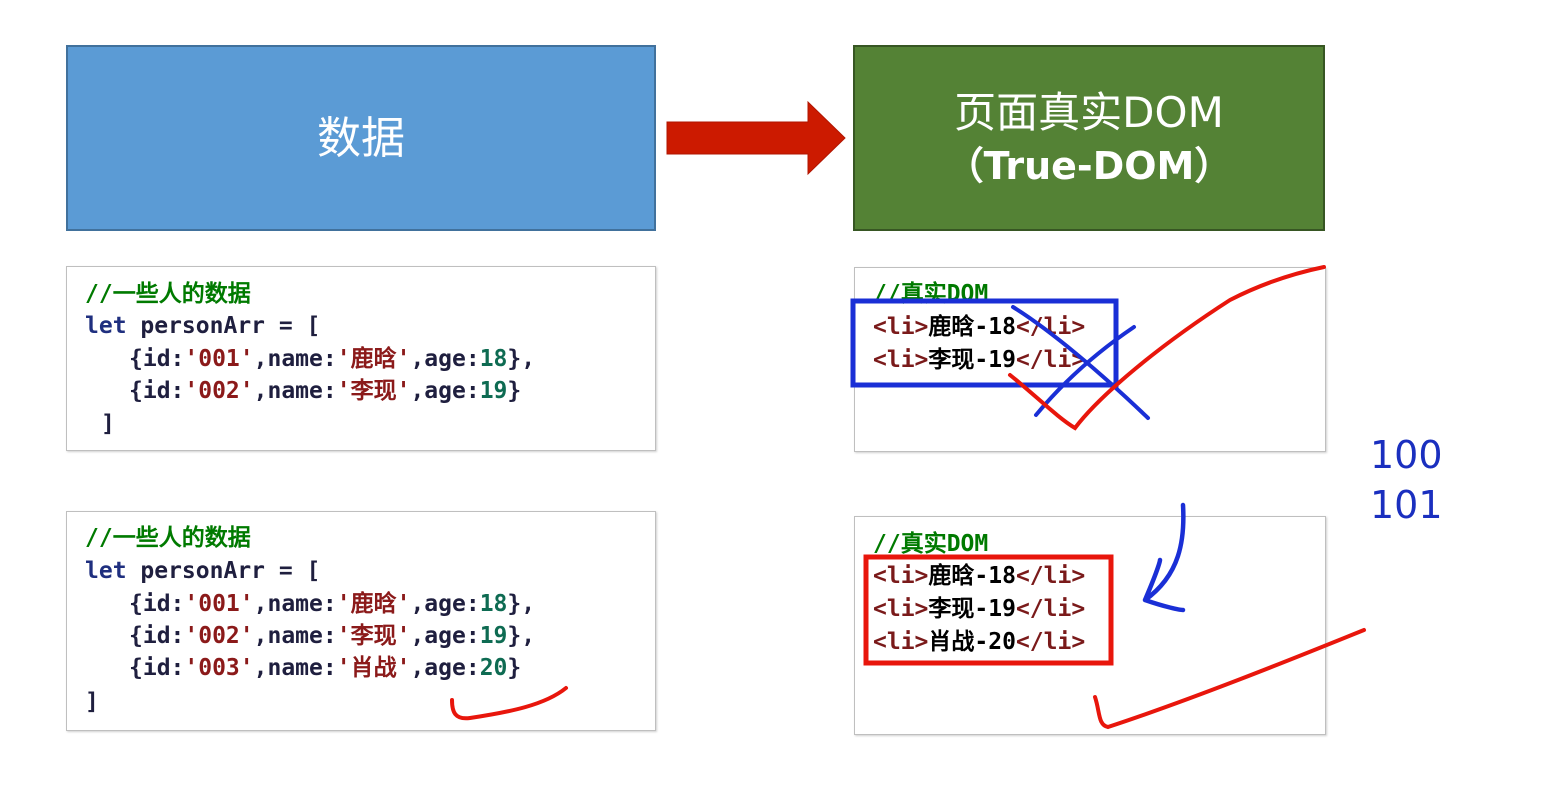 This screenshot has width=1564, height=795. Describe the element at coordinates (1089, 166) in the screenshot. I see `true-dom-subtitle: （True-DOM）` at that location.